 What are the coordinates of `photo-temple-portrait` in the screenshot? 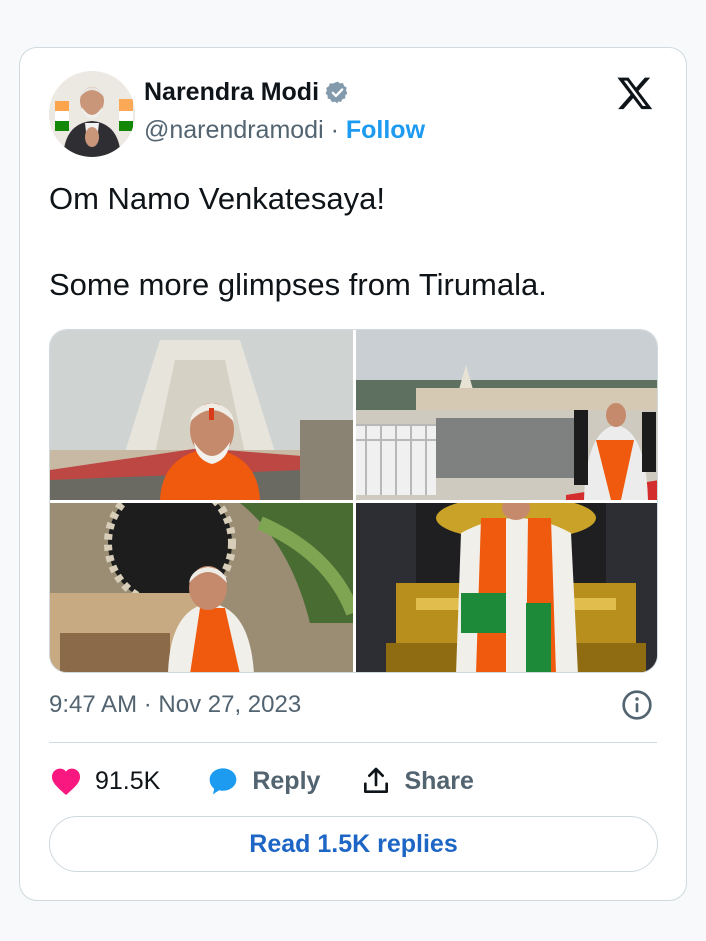 It's located at (201, 415).